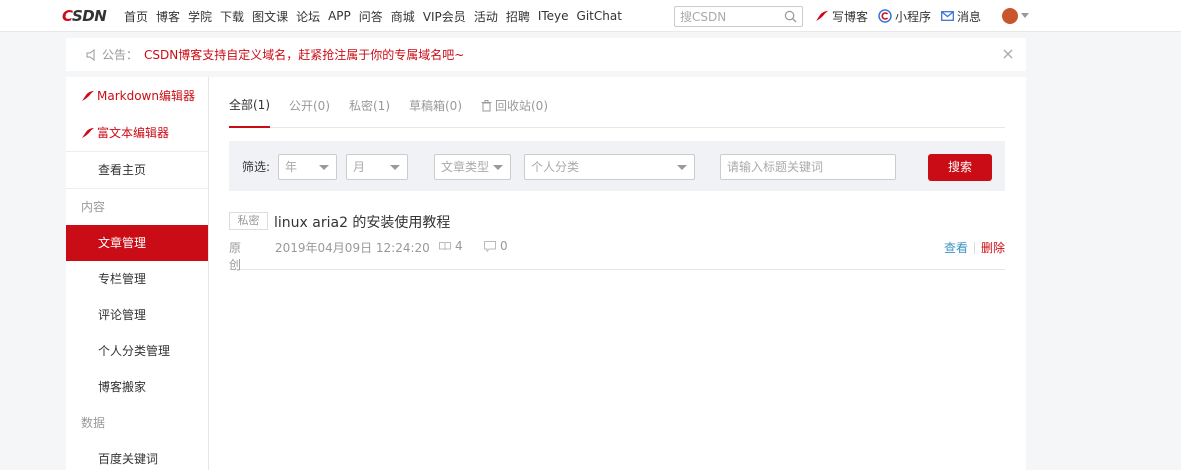 The width and height of the screenshot is (1181, 470). Describe the element at coordinates (369, 107) in the screenshot. I see `tab-private: 私密(1)` at that location.